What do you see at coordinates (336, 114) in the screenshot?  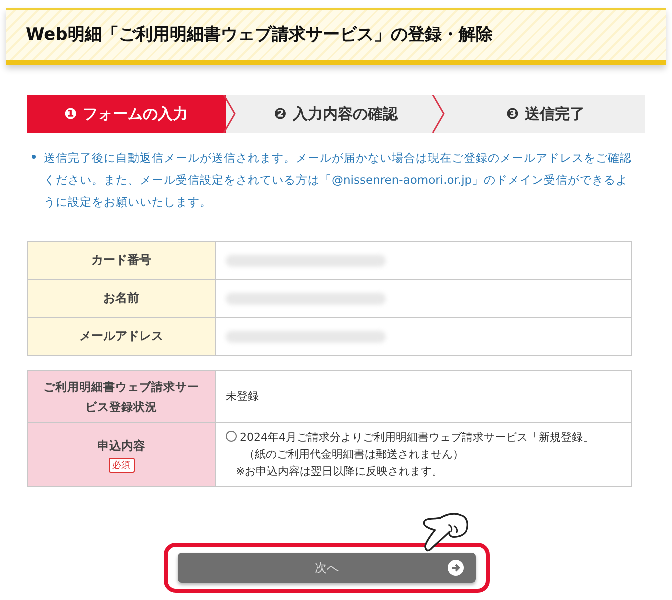 I see `progress-step: ❷ 入力内容の確認` at bounding box center [336, 114].